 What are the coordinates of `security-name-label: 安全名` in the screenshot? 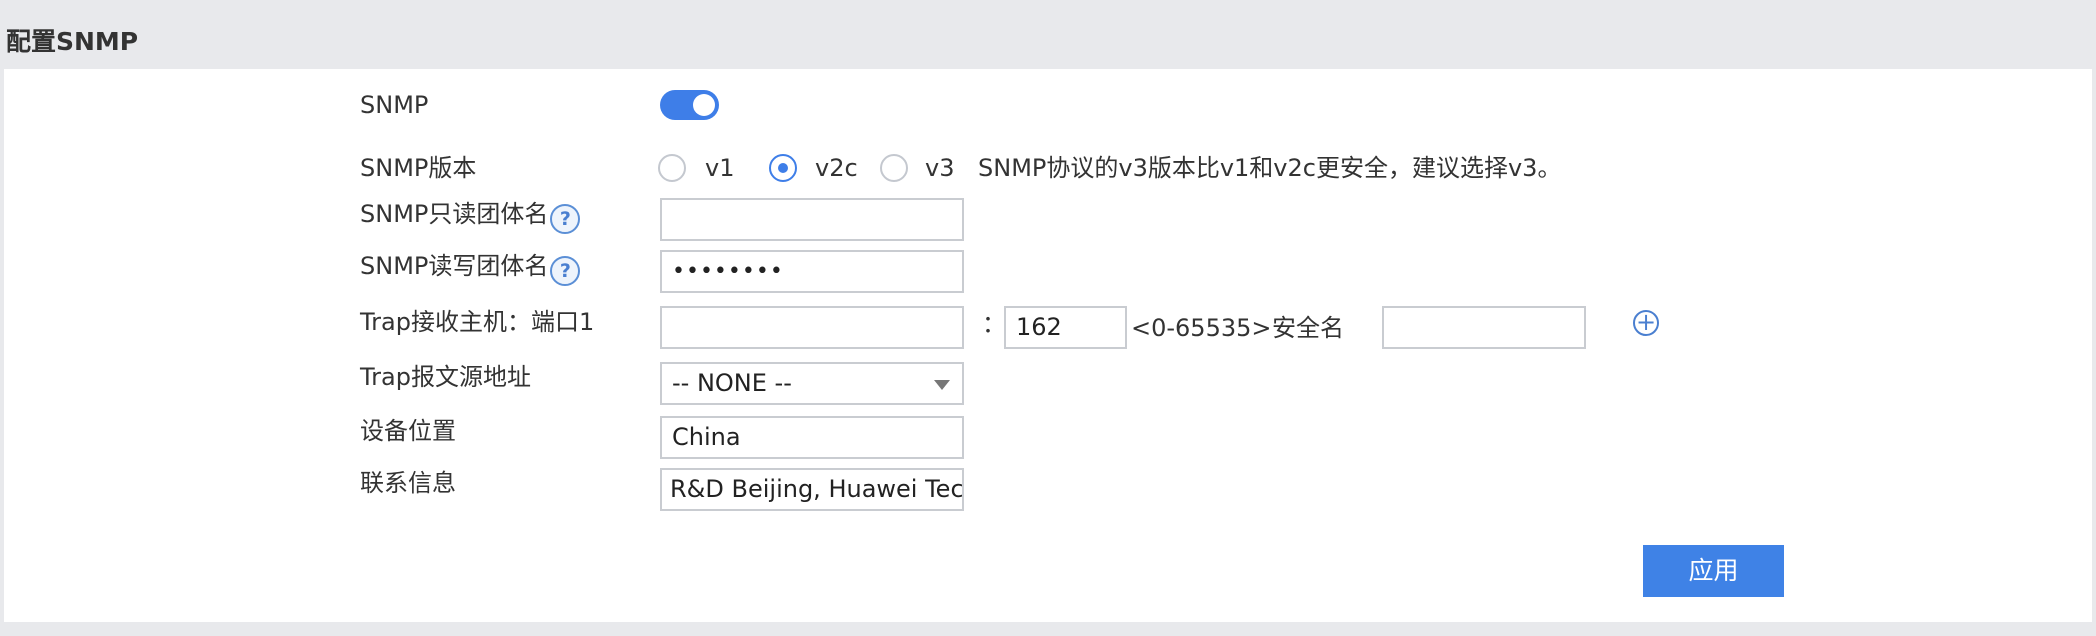 It's located at (1308, 328).